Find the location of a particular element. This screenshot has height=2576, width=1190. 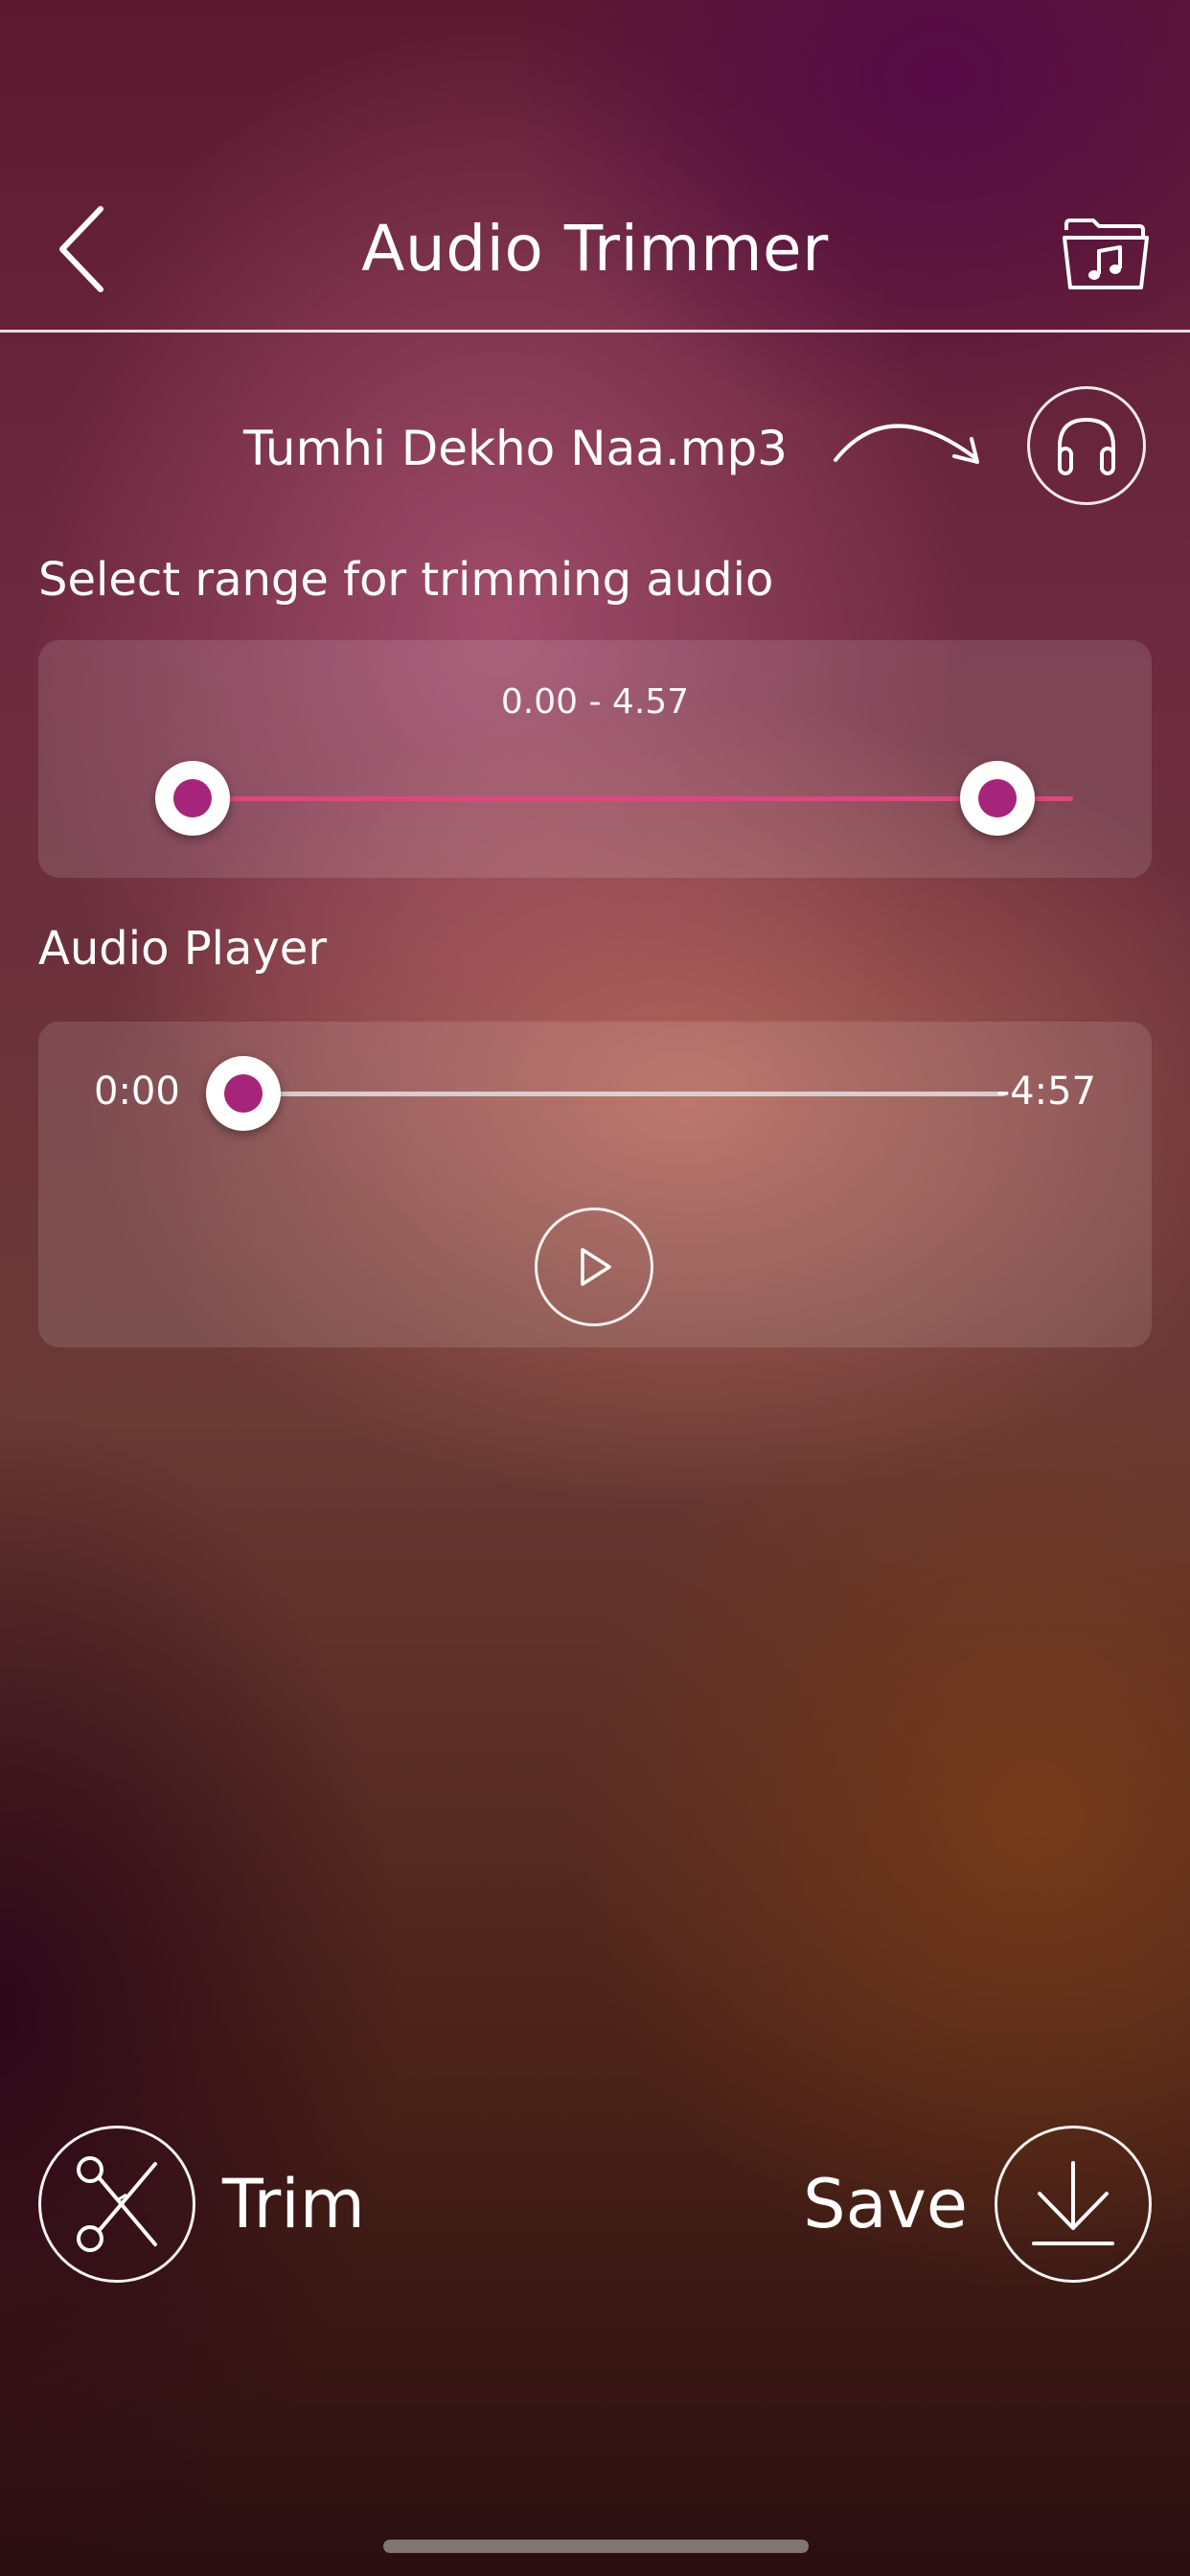

play-button is located at coordinates (594, 1267).